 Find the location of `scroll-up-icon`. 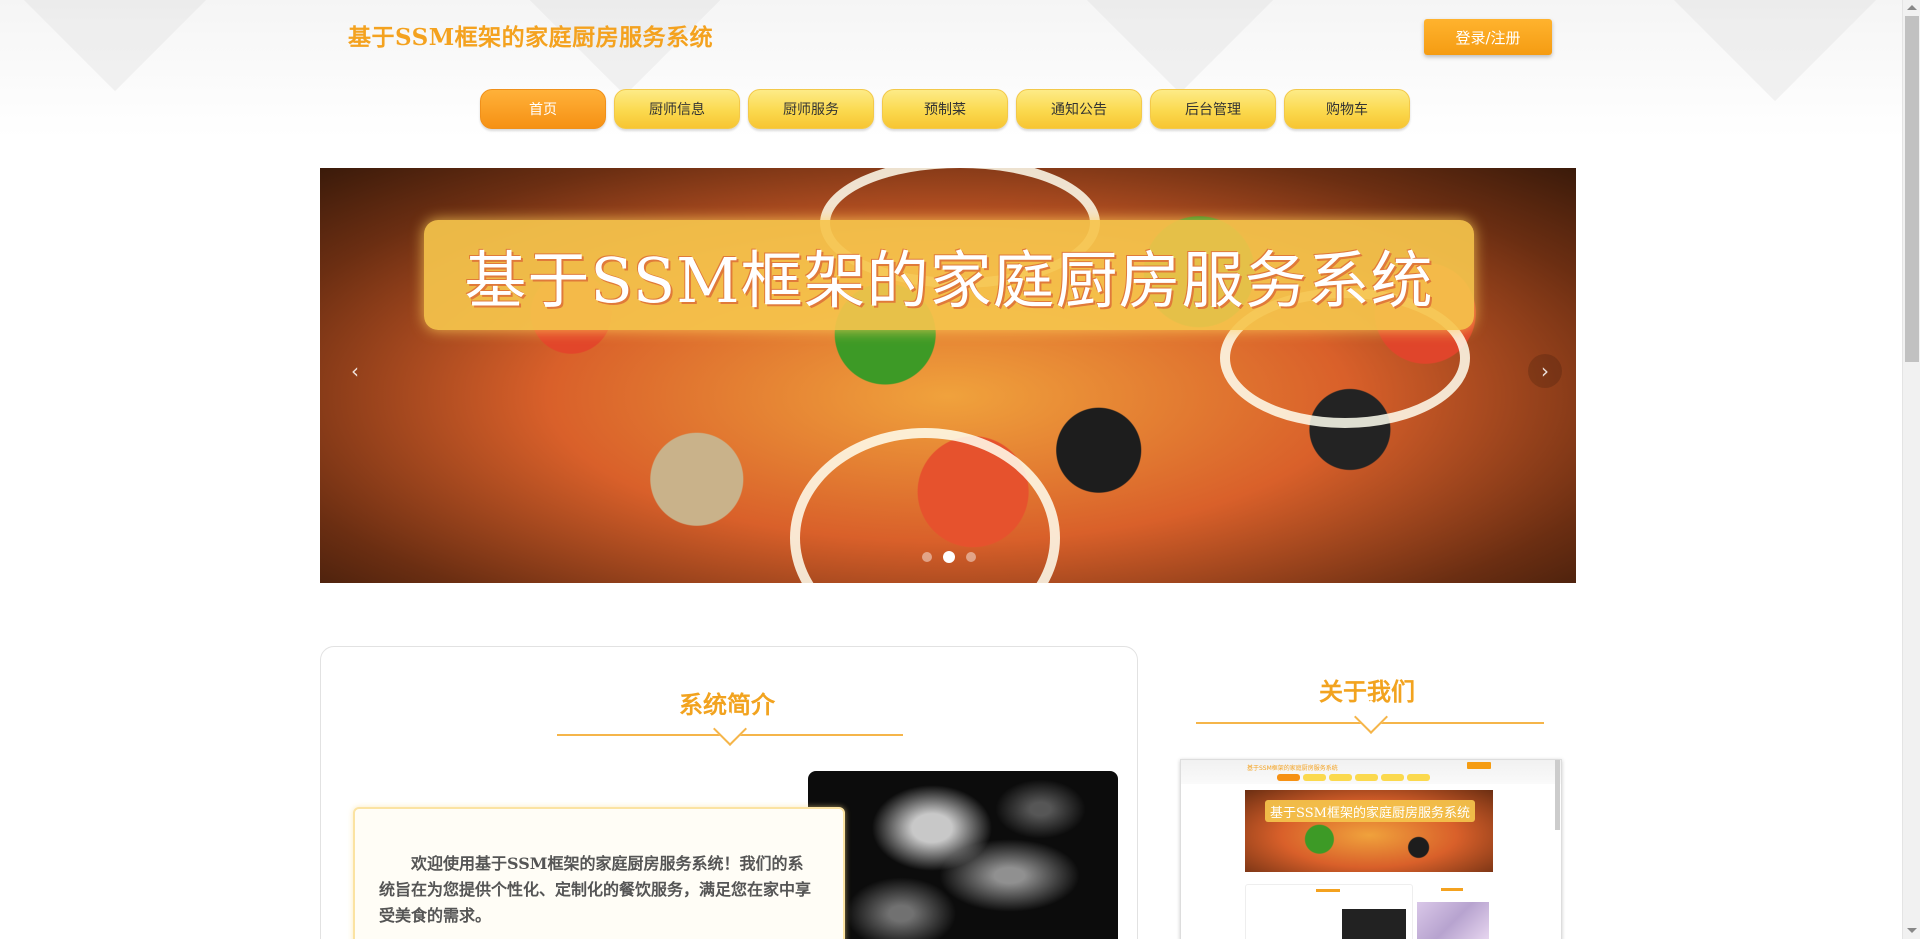

scroll-up-icon is located at coordinates (1912, 7).